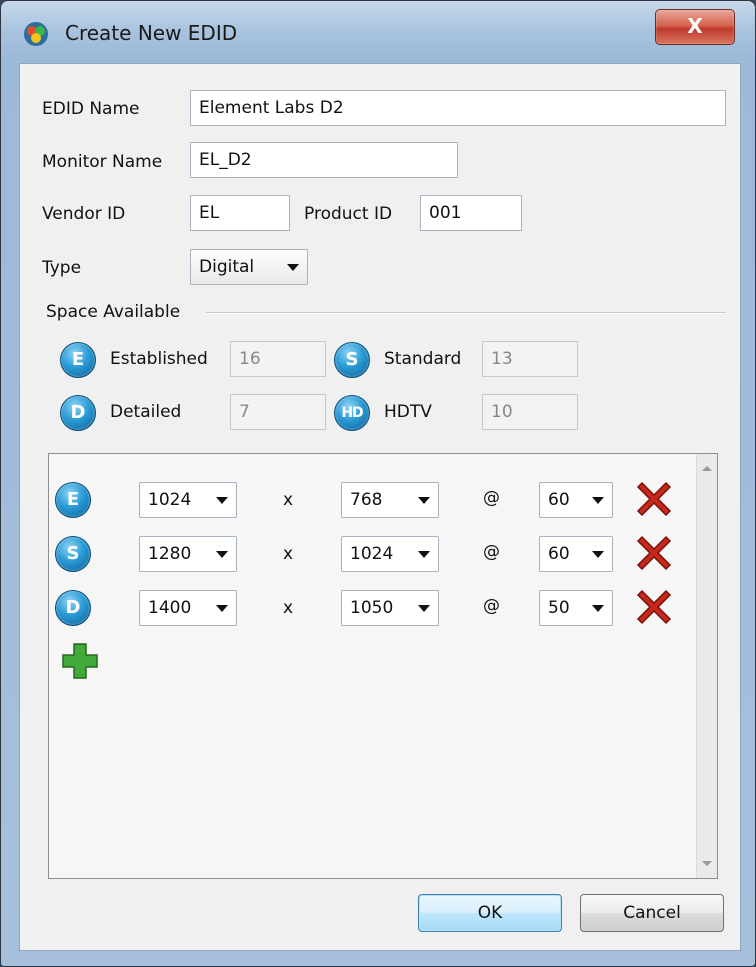 The image size is (756, 967). Describe the element at coordinates (706, 666) in the screenshot. I see `vertical-scrollbar` at that location.